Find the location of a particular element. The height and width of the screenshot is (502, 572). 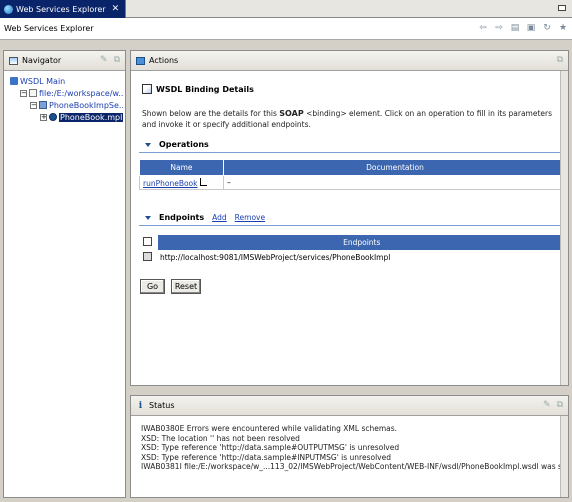

wsdl-main-icon is located at coordinates (14, 81).